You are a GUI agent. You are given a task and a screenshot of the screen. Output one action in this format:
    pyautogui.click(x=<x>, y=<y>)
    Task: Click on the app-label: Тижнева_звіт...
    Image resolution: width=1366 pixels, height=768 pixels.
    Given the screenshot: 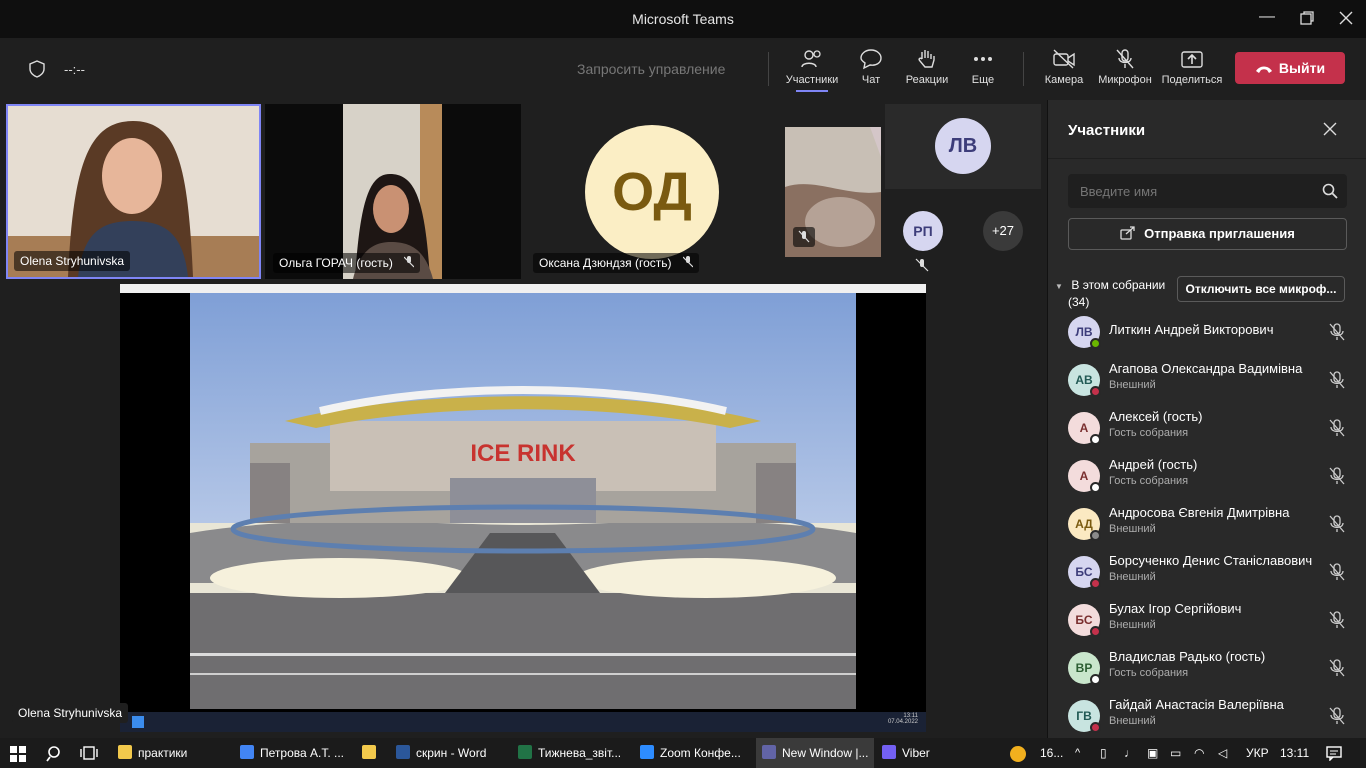 What is the action you would take?
    pyautogui.click(x=580, y=753)
    